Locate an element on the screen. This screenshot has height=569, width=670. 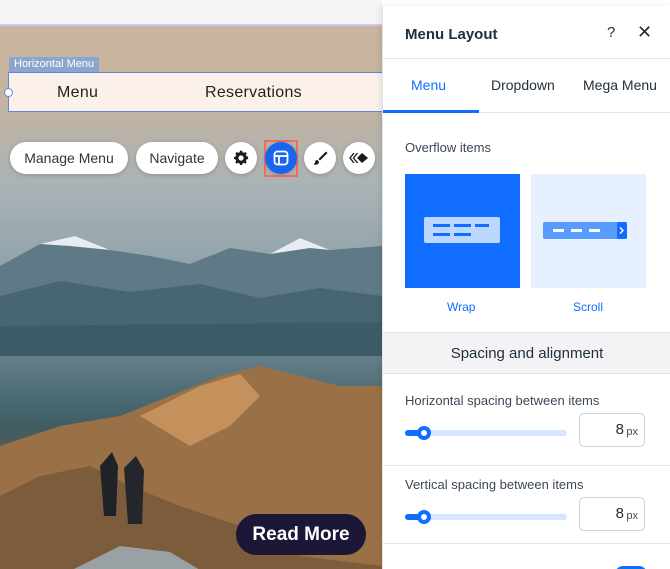
close-icon: ✕ is located at coordinates (644, 32).